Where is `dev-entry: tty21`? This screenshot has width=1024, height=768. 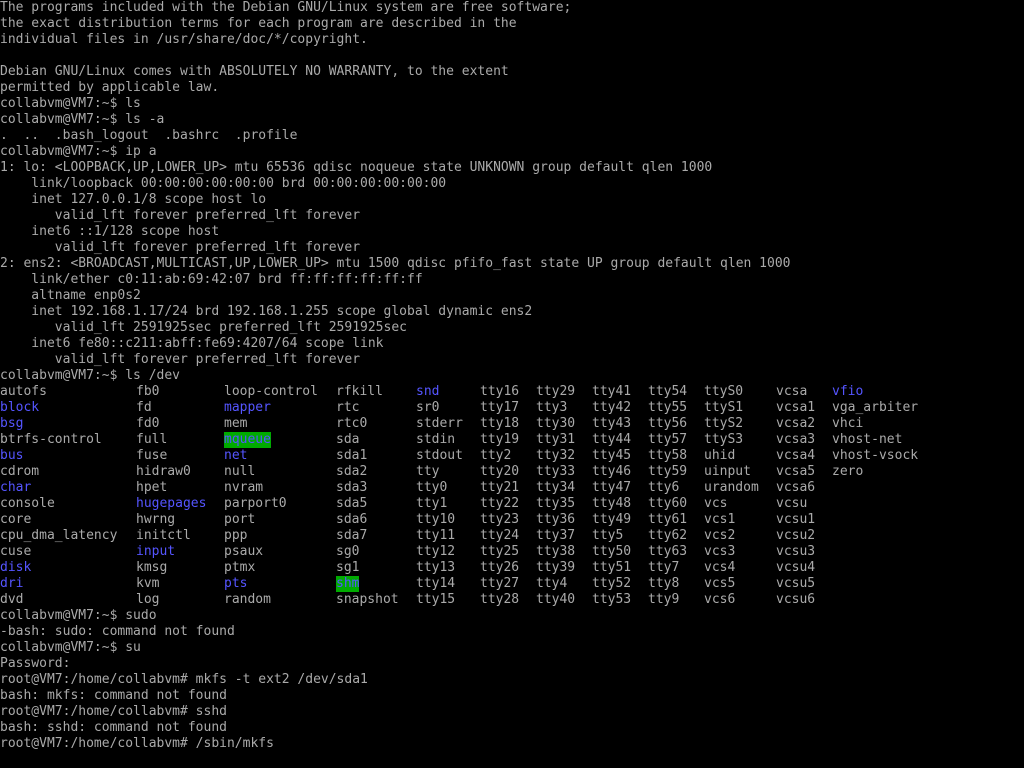
dev-entry: tty21 is located at coordinates (500, 487).